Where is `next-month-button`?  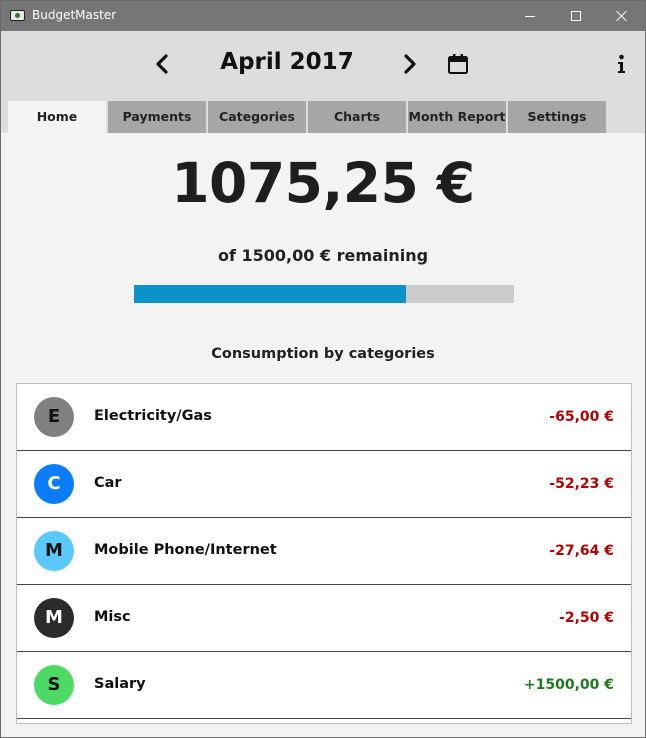
next-month-button is located at coordinates (409, 64).